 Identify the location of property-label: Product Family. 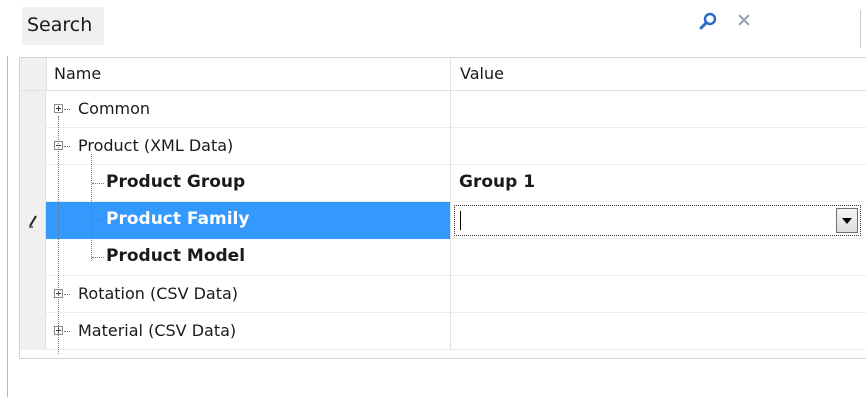
(178, 219).